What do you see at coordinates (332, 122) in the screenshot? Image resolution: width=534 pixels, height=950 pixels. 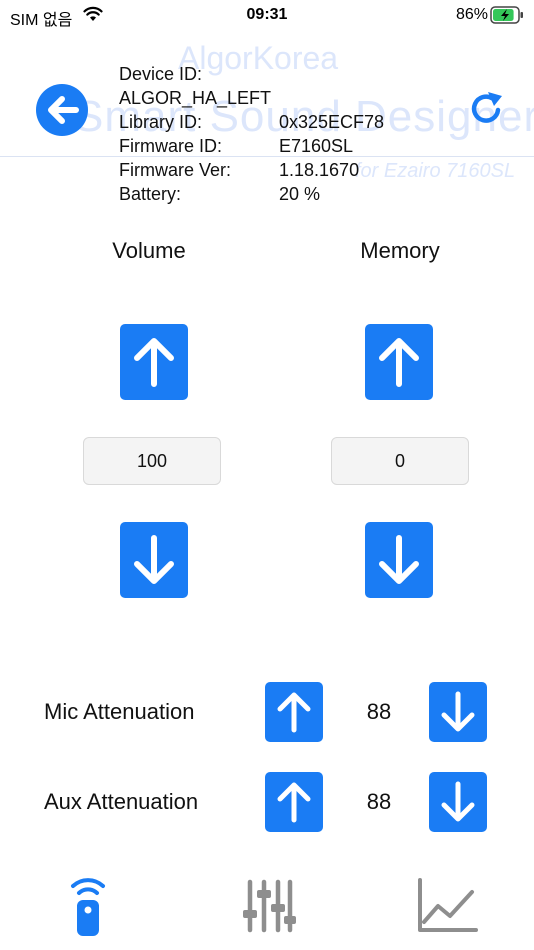 I see `library-id-value: 0x325ECF78` at bounding box center [332, 122].